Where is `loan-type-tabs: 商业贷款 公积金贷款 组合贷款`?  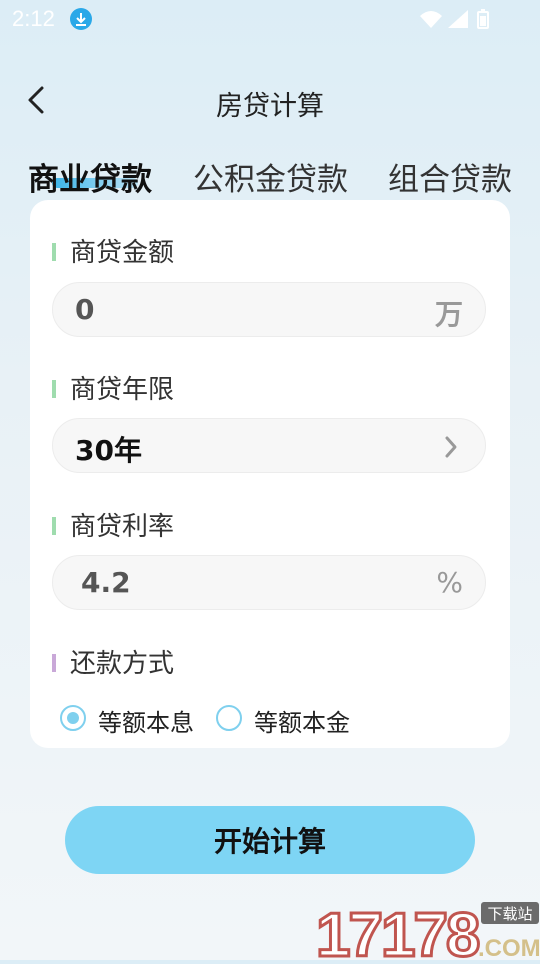
loan-type-tabs: 商业贷款 公积金贷款 组合贷款 is located at coordinates (270, 174).